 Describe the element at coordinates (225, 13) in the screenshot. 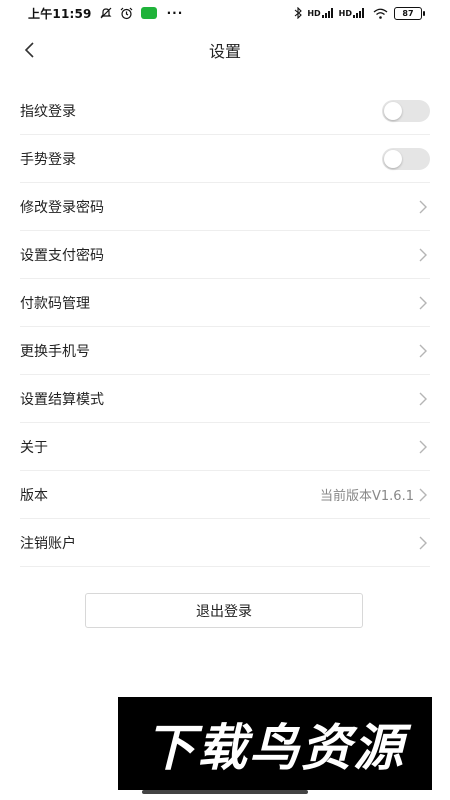

I see `status-bar: 上午11:59 ··· HD HD 87` at that location.